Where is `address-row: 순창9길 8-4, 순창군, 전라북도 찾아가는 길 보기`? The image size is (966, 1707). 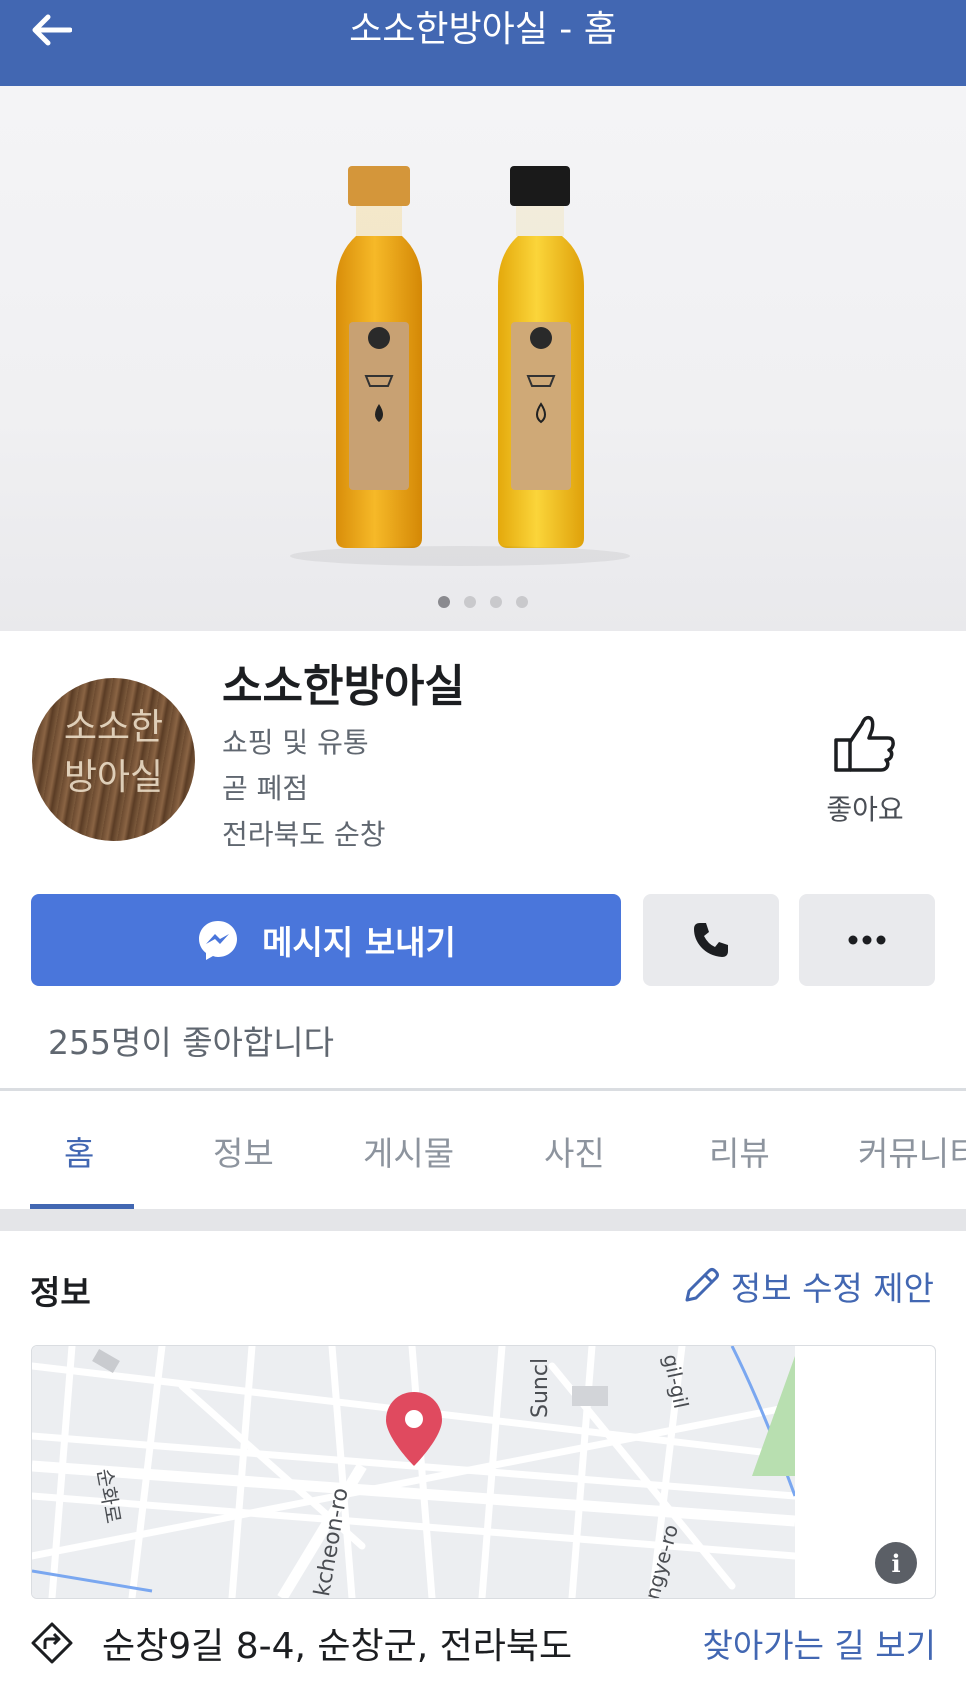 address-row: 순창9길 8-4, 순창군, 전라북도 찾아가는 길 보기 is located at coordinates (483, 1643).